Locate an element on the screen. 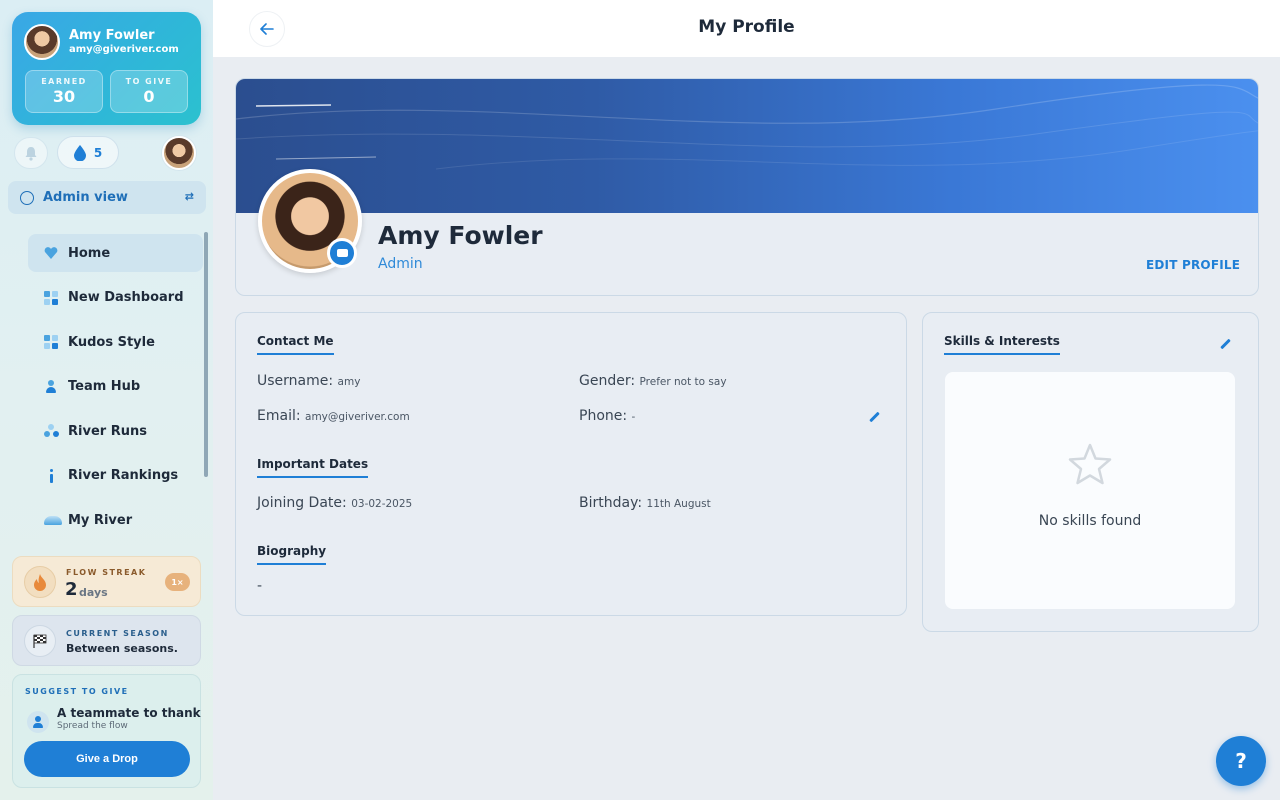  back-button is located at coordinates (267, 29).